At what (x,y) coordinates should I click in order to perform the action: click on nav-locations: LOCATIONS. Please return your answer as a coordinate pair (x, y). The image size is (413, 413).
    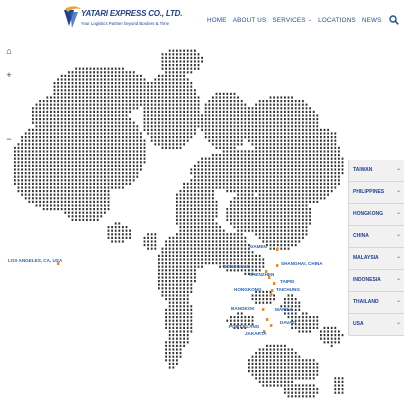
    Looking at the image, I should click on (337, 20).